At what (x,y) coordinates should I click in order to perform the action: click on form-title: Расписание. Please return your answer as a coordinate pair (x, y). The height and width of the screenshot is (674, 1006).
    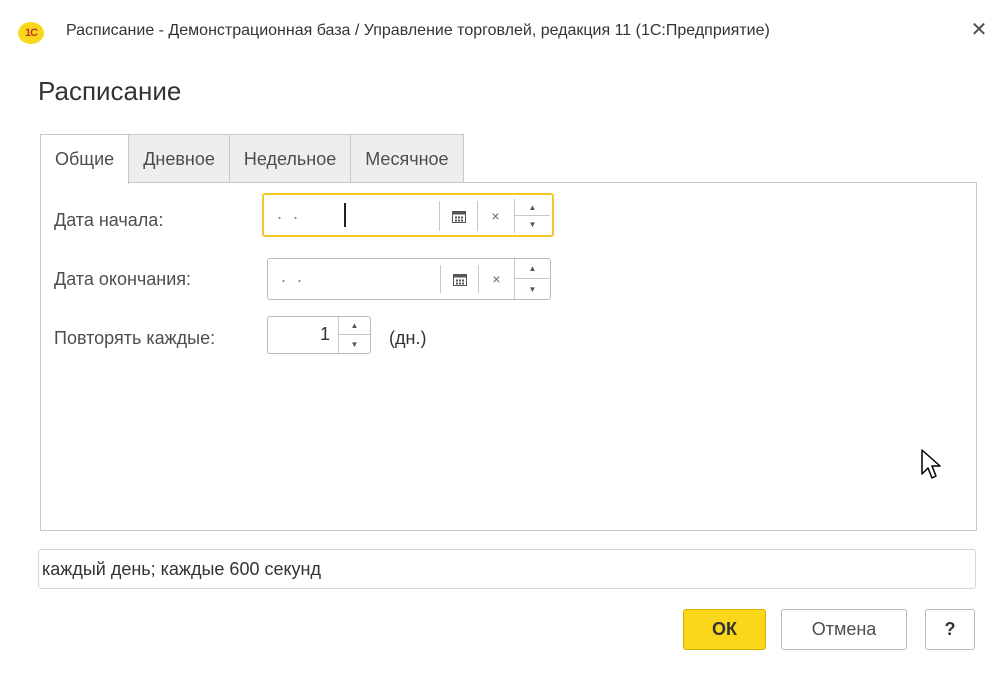
    Looking at the image, I should click on (110, 91).